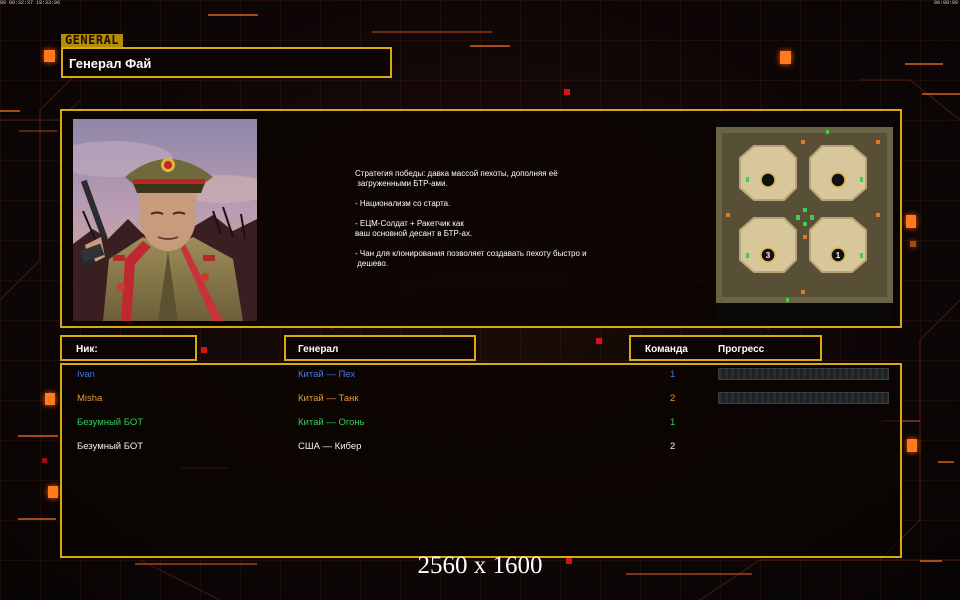 This screenshot has width=960, height=600. Describe the element at coordinates (768, 245) in the screenshot. I see `map-base-bl` at that location.